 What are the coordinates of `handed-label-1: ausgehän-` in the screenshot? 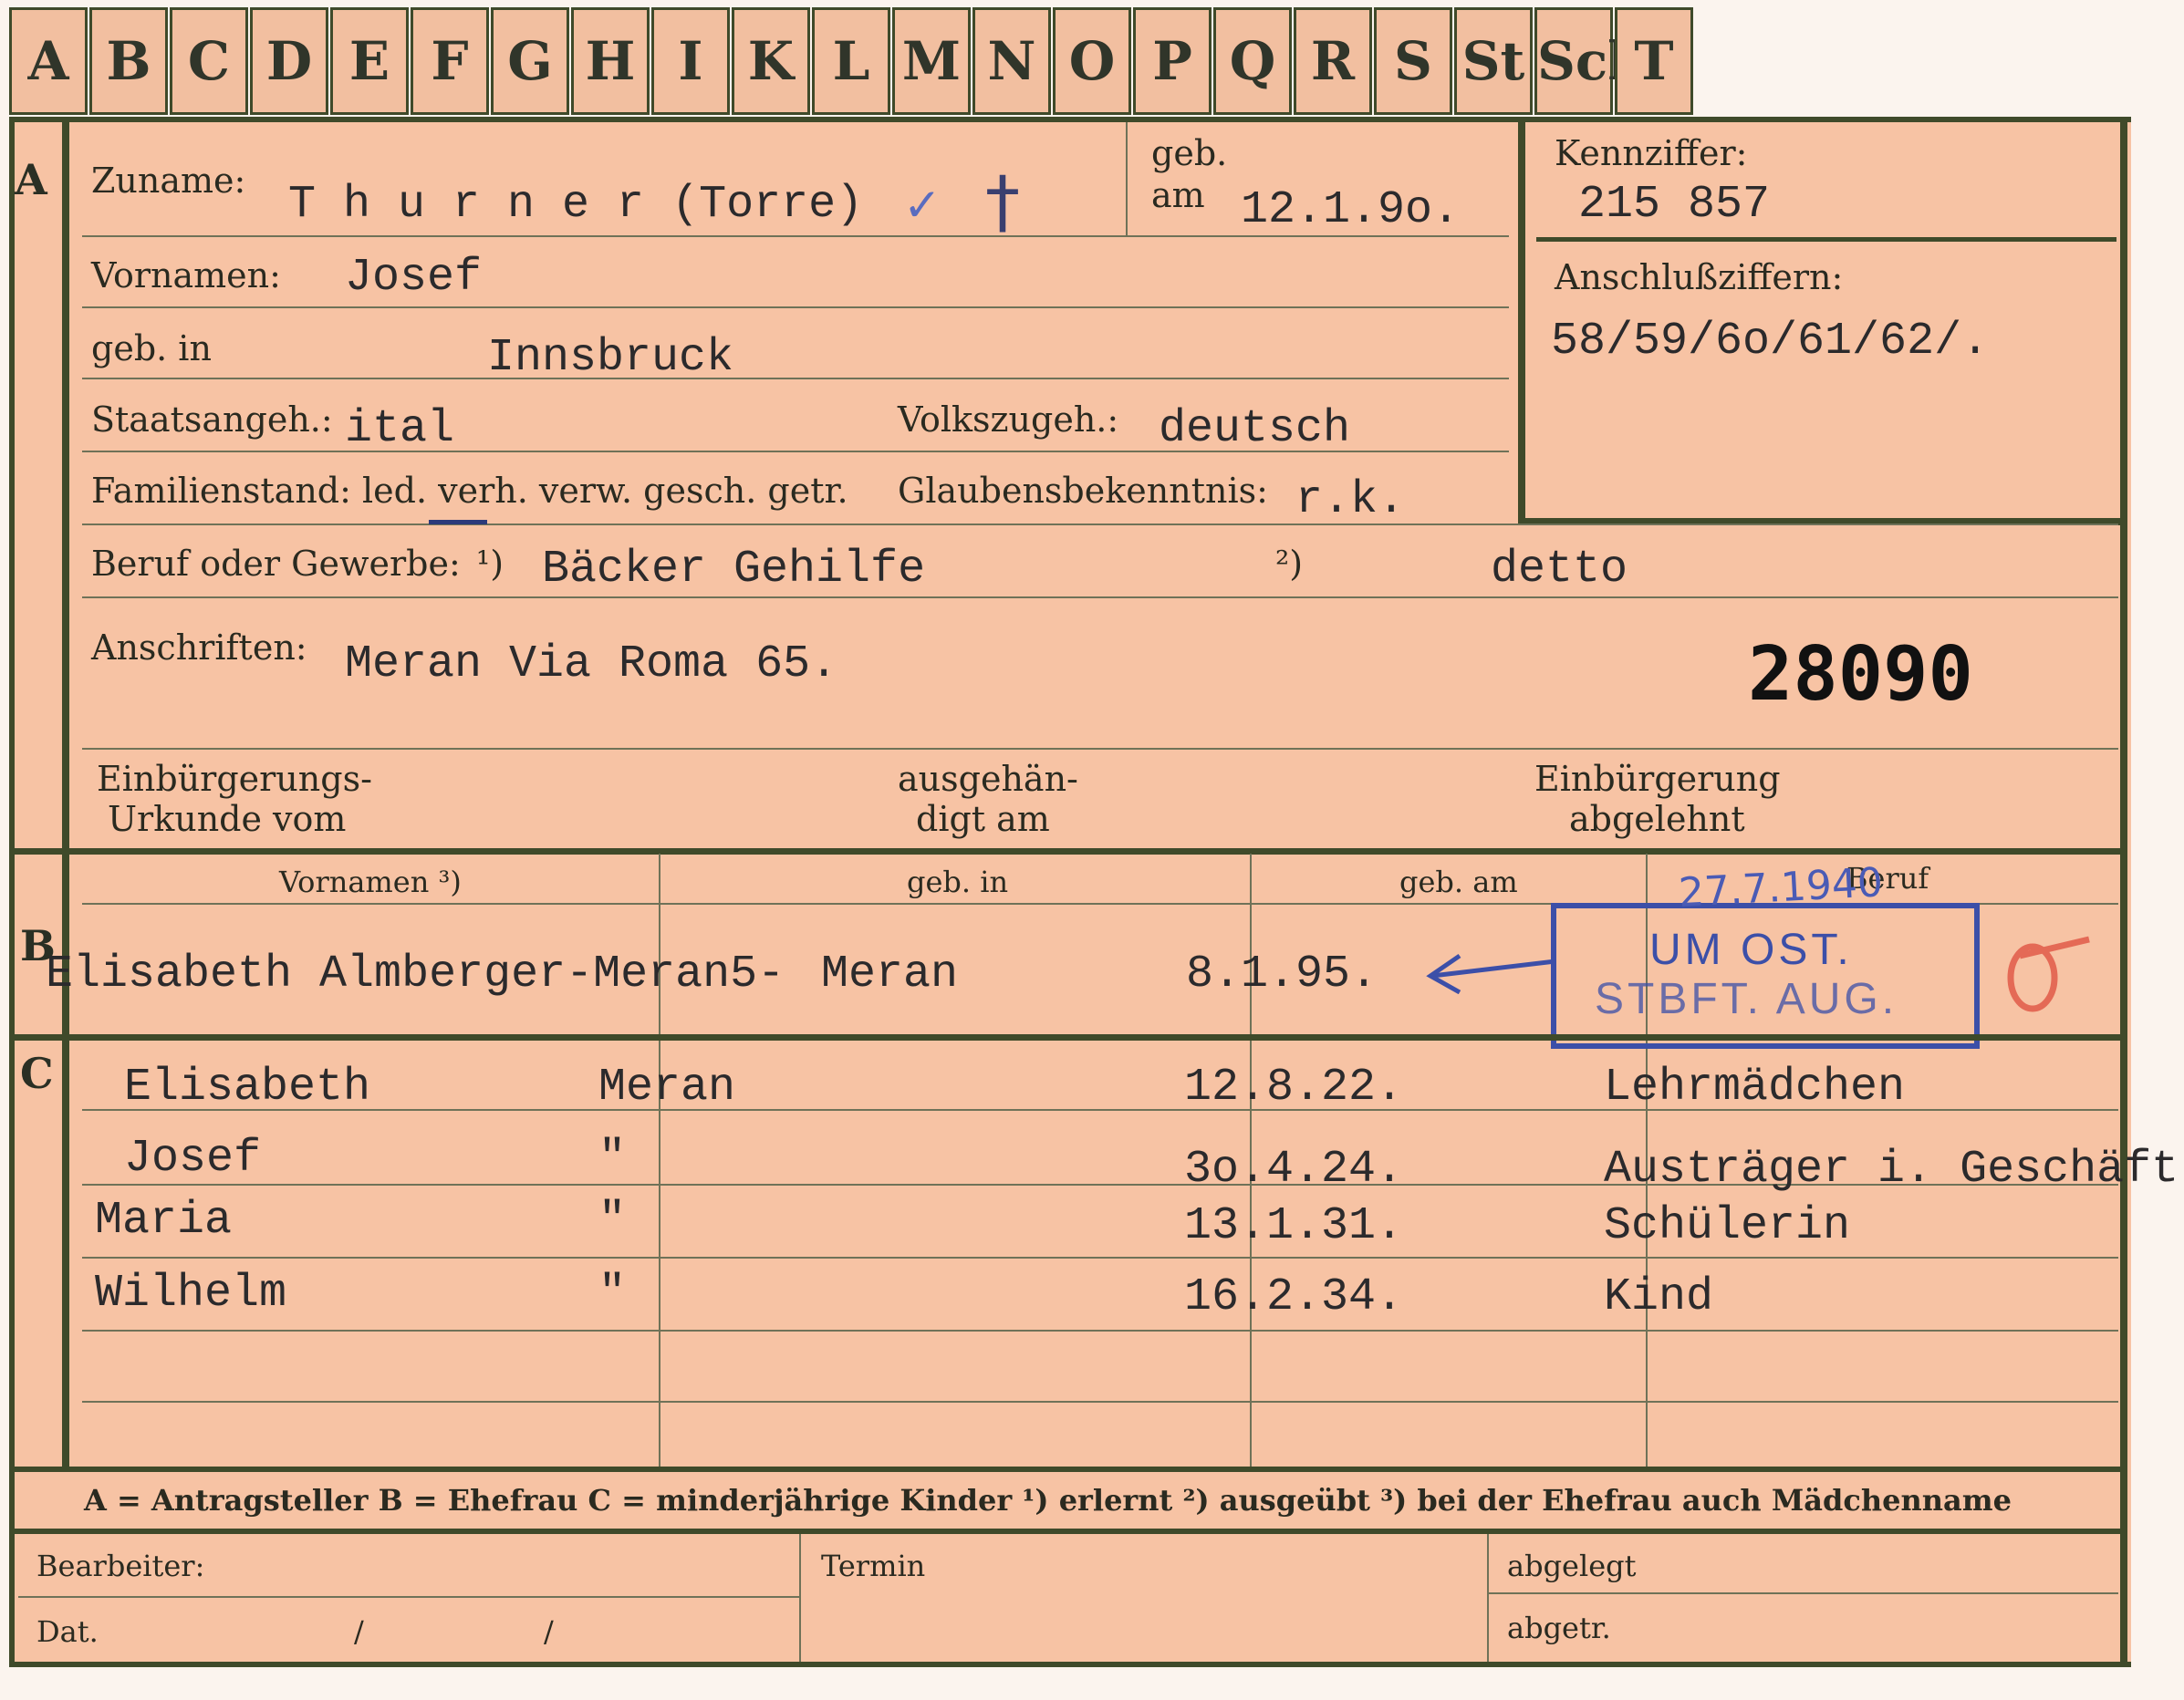 It's located at (988, 779).